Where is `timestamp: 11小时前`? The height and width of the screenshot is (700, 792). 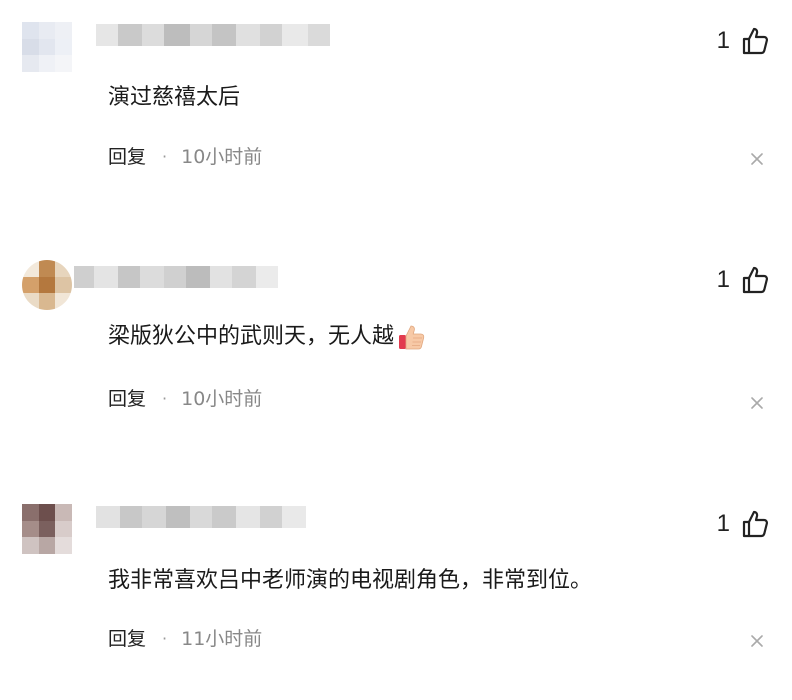 timestamp: 11小时前 is located at coordinates (222, 639).